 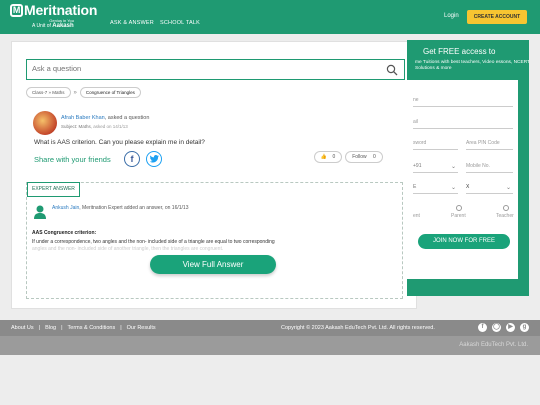 I want to click on breadcrumb-class-subject: Class-7 » Maths, so click(x=48, y=92).